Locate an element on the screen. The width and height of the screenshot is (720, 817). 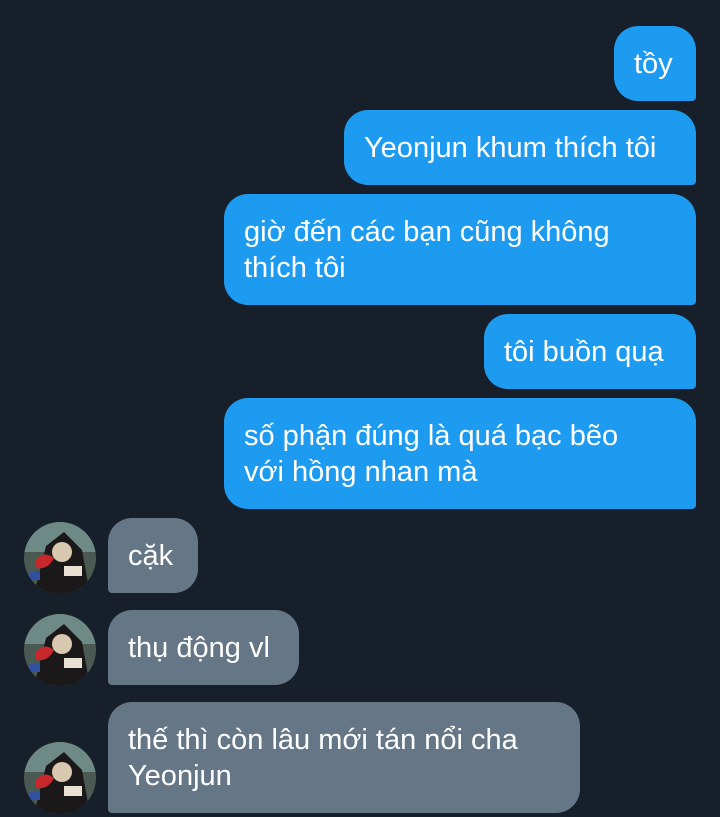
outgoing-message: tồy is located at coordinates (655, 63).